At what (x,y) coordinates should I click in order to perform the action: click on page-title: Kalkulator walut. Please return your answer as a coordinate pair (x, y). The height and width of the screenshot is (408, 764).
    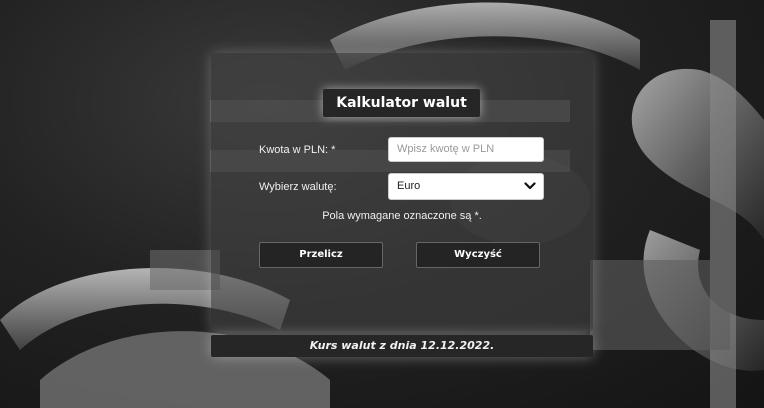
    Looking at the image, I should click on (401, 103).